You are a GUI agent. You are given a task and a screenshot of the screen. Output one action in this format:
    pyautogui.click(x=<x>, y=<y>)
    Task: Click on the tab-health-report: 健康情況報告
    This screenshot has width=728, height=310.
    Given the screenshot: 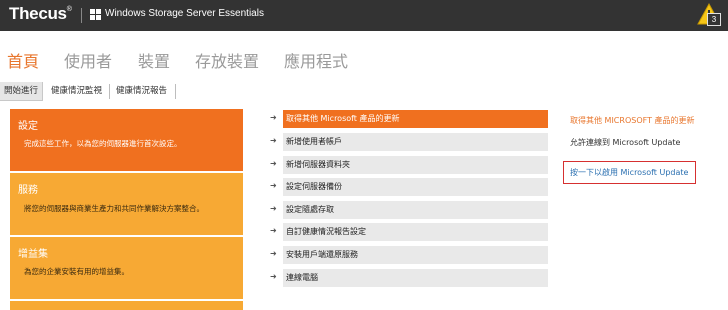 What is the action you would take?
    pyautogui.click(x=141, y=91)
    